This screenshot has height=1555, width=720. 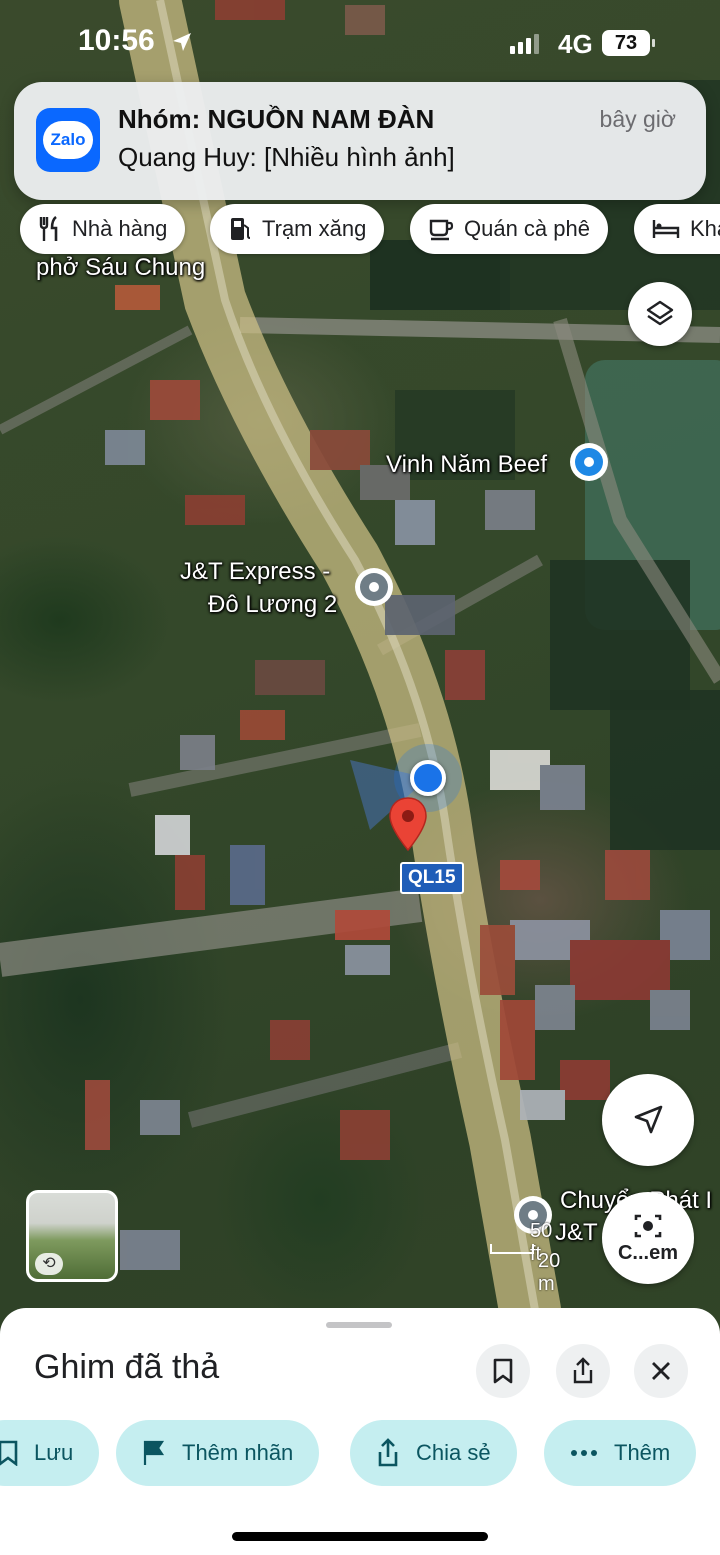 I want to click on side-road, so click(x=325, y=1085).